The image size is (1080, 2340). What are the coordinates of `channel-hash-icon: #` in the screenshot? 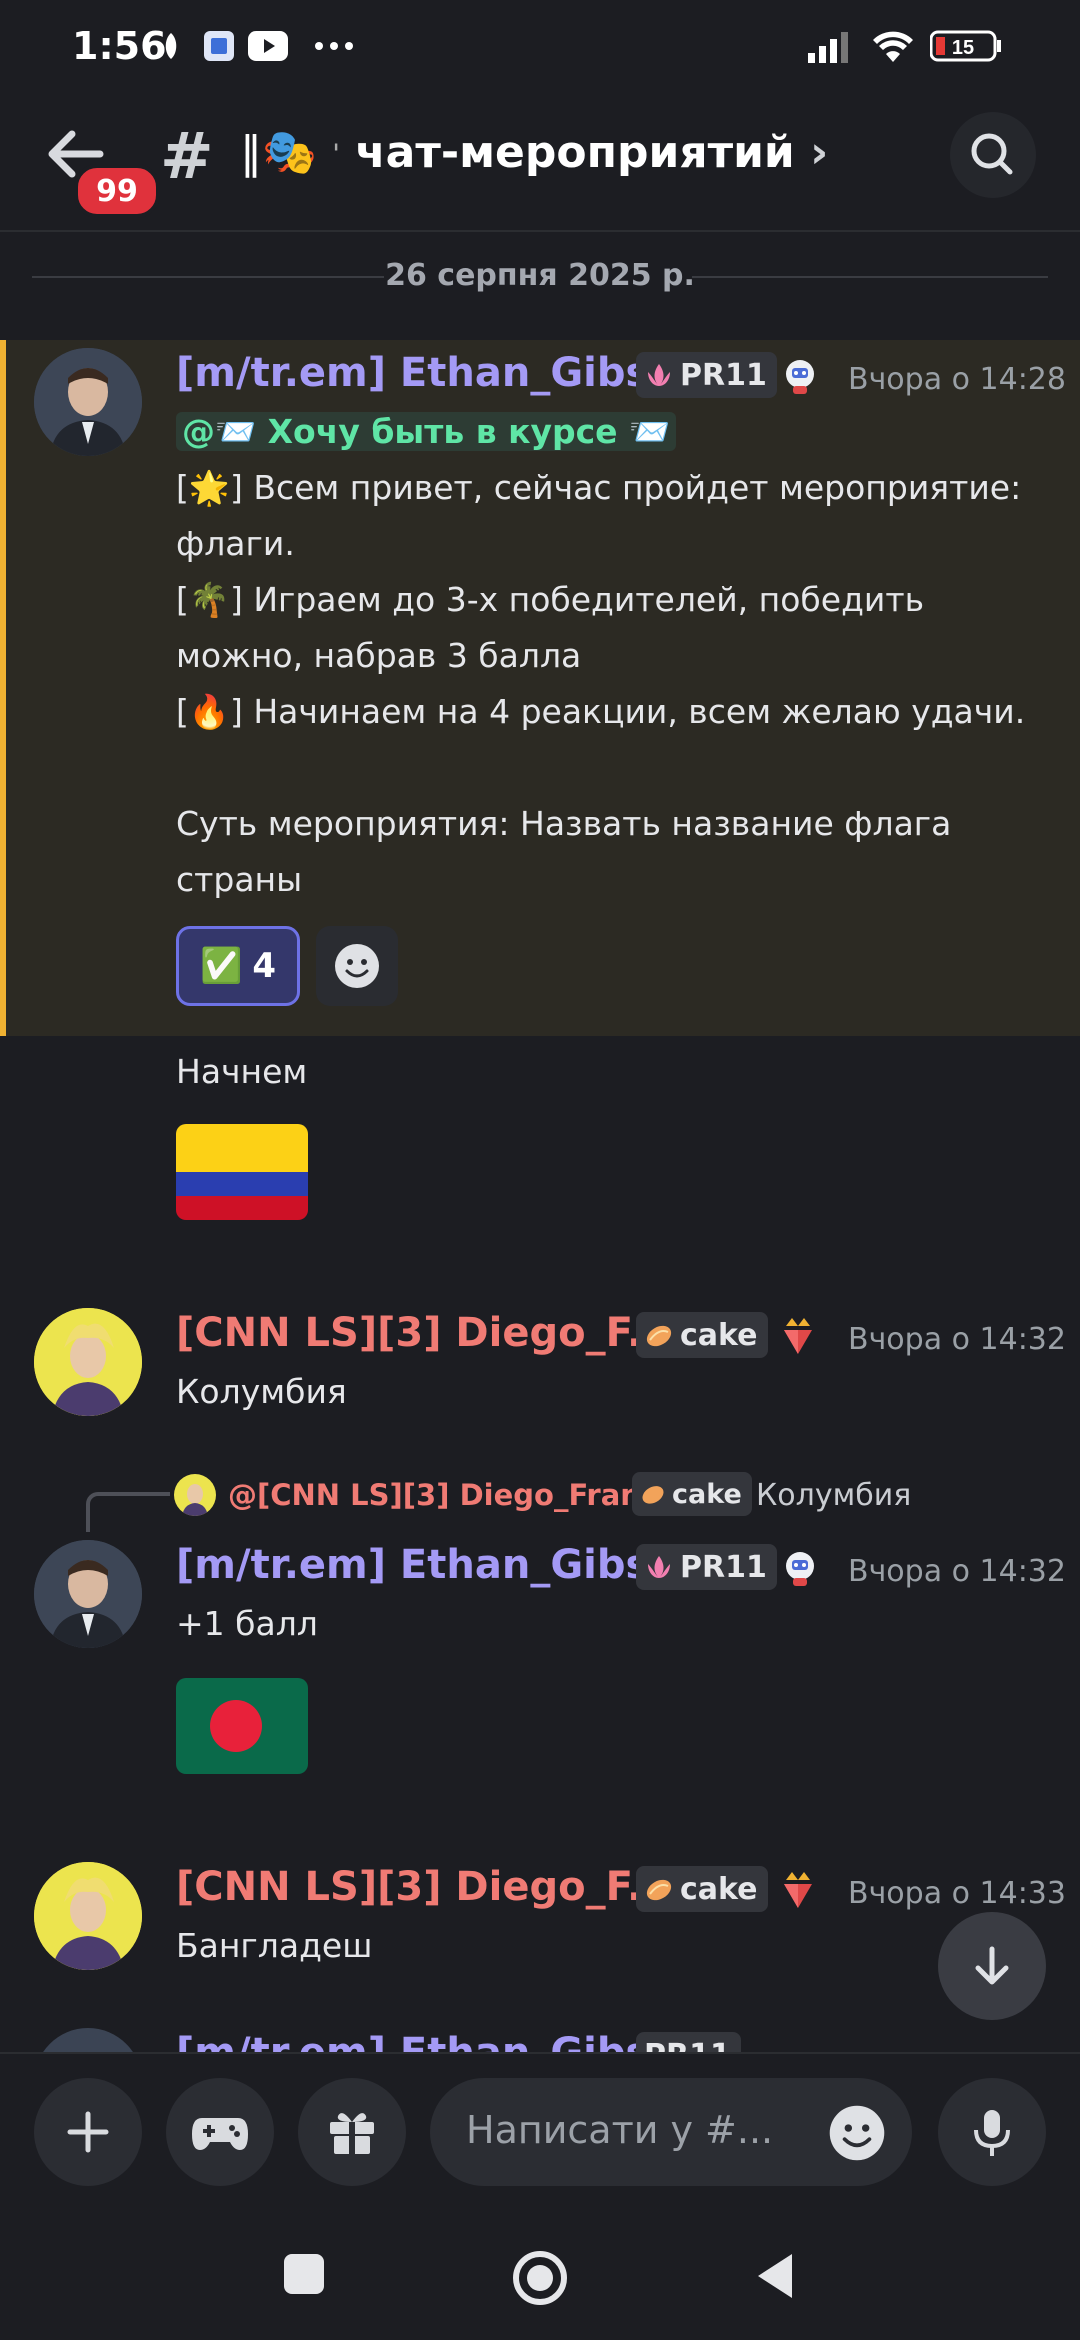 It's located at (187, 157).